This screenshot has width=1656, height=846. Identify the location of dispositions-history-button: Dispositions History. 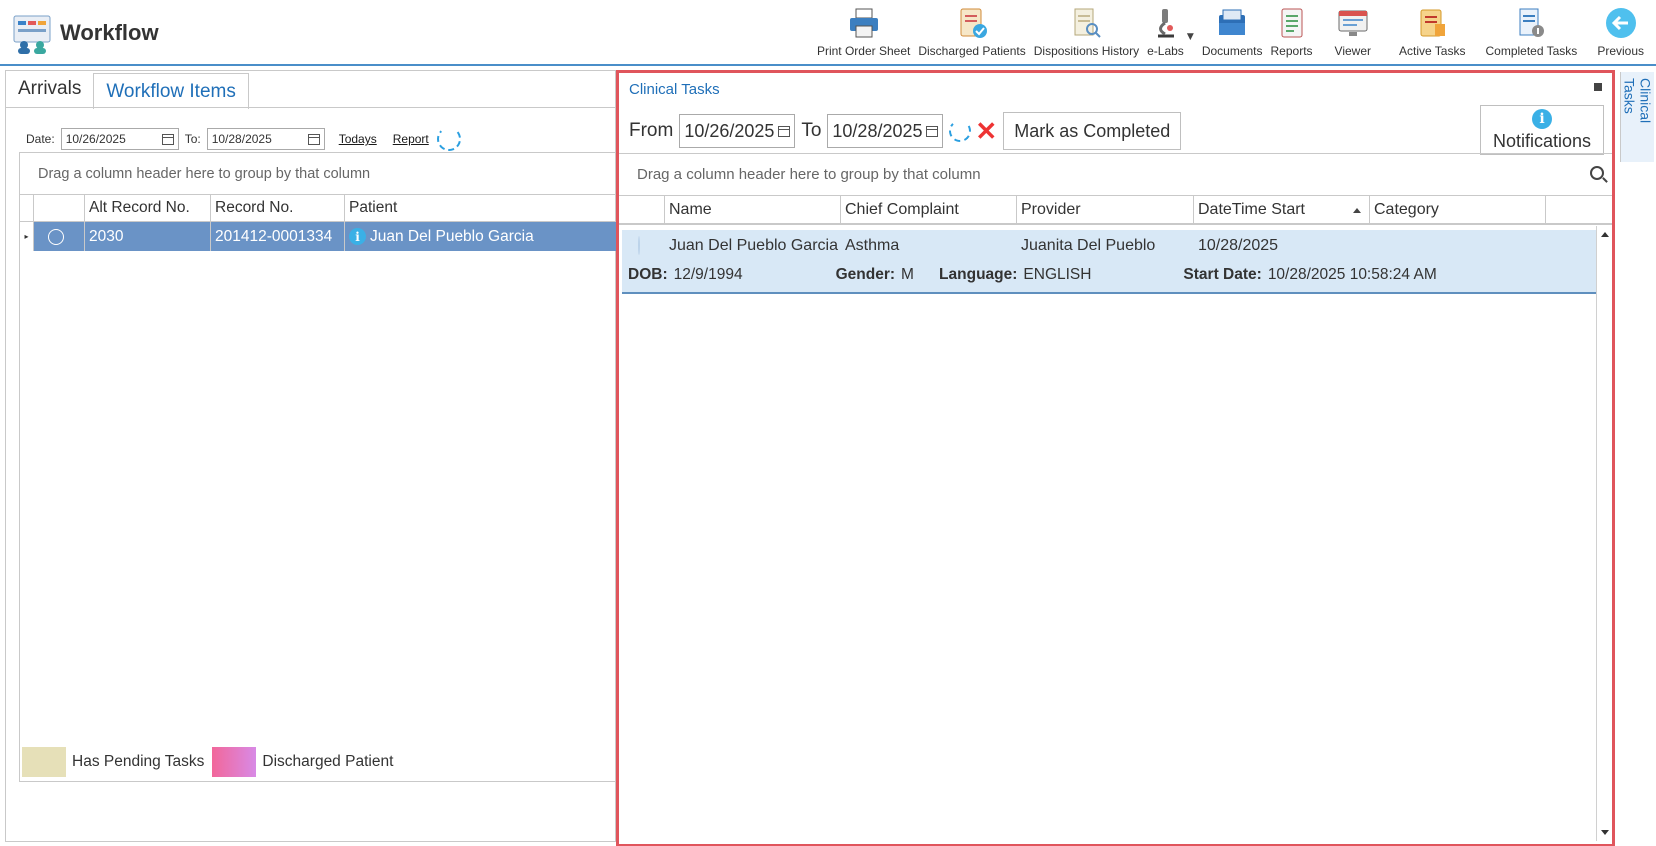
(1086, 33).